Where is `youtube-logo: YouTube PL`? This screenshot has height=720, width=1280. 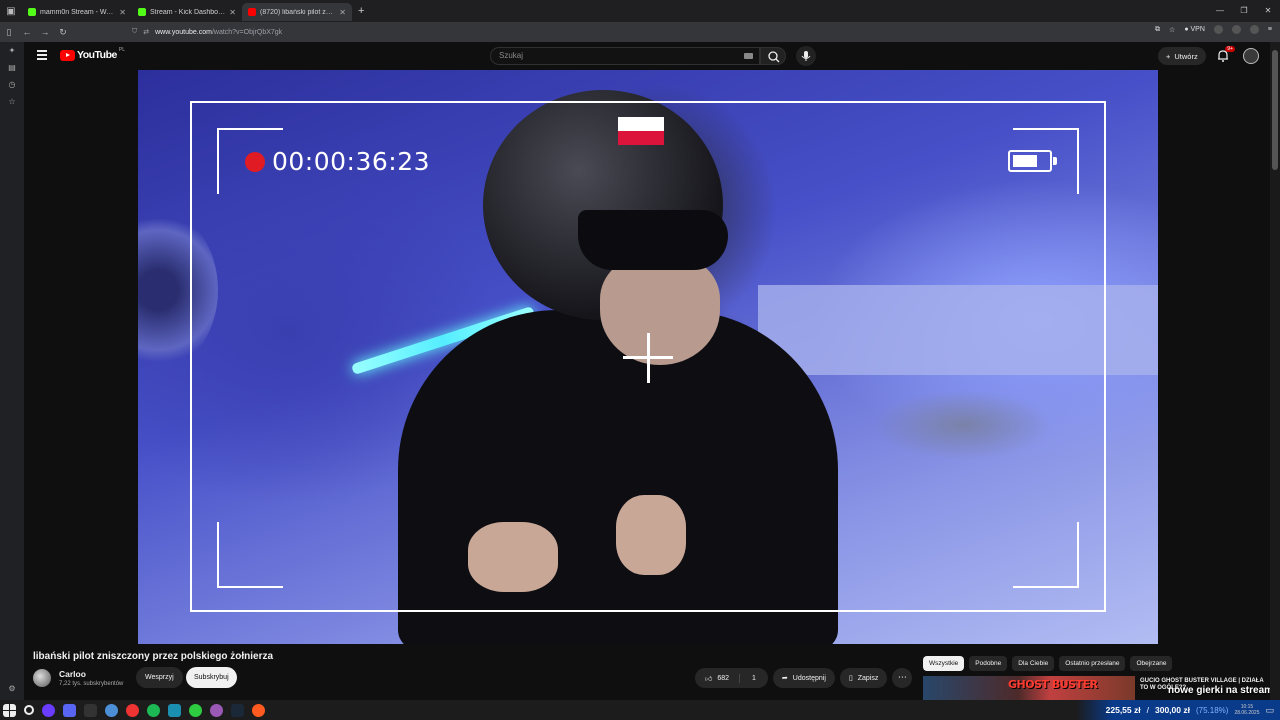 youtube-logo: YouTube PL is located at coordinates (92, 54).